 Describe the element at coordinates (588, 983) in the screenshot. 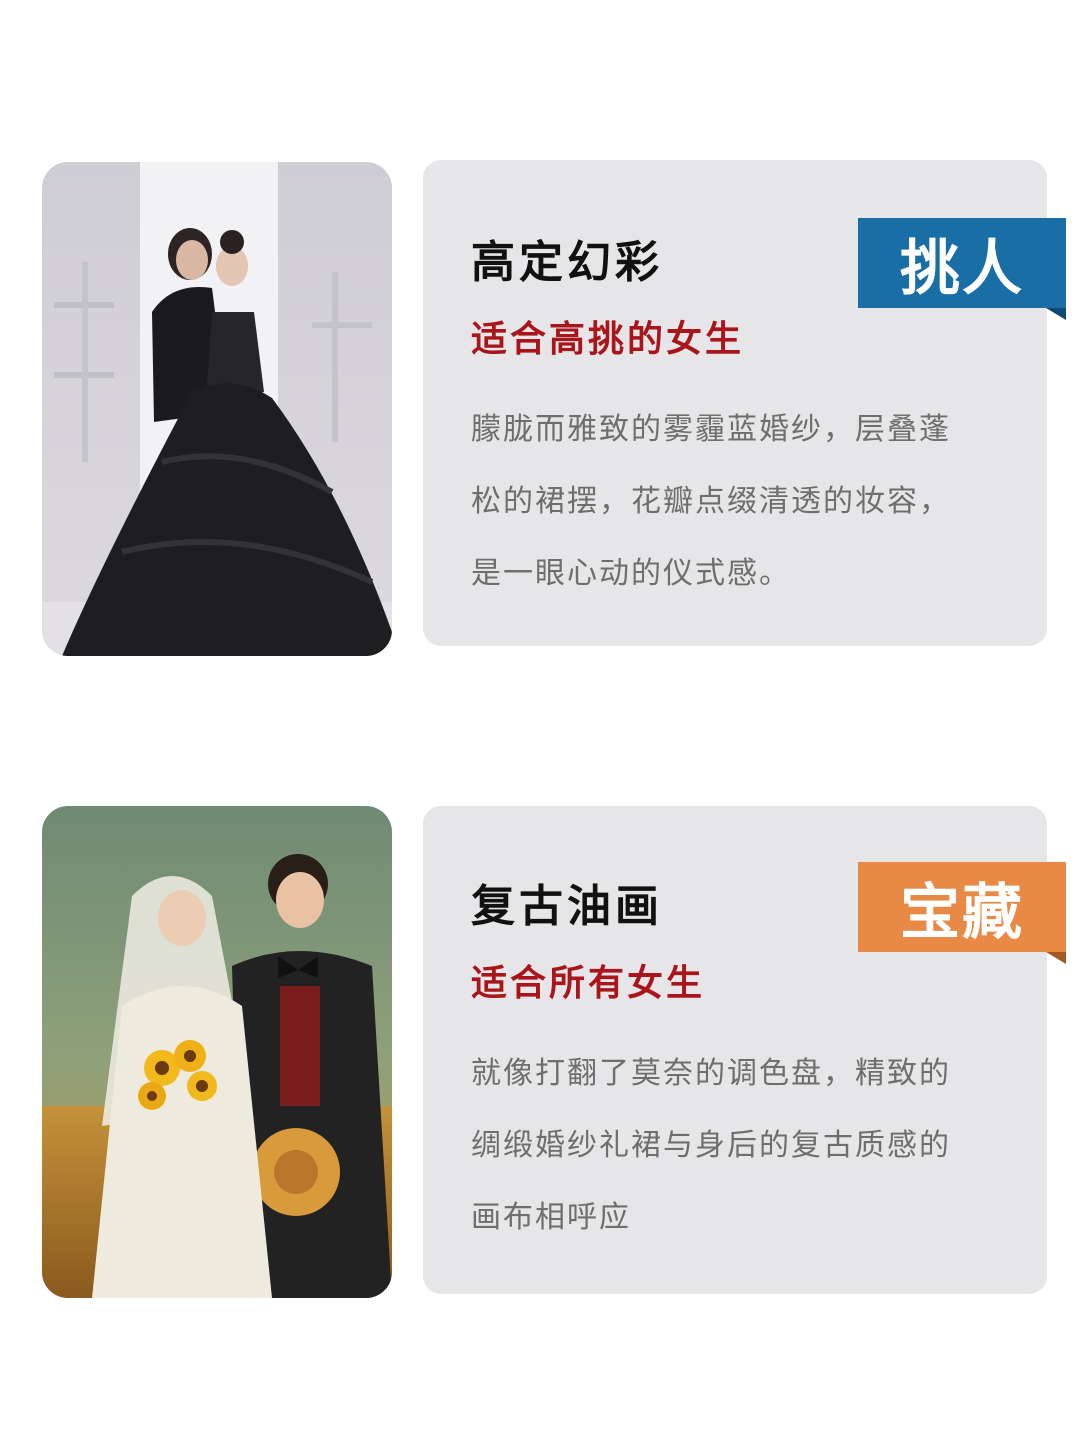

I see `target-audience: 适合所有女生` at that location.